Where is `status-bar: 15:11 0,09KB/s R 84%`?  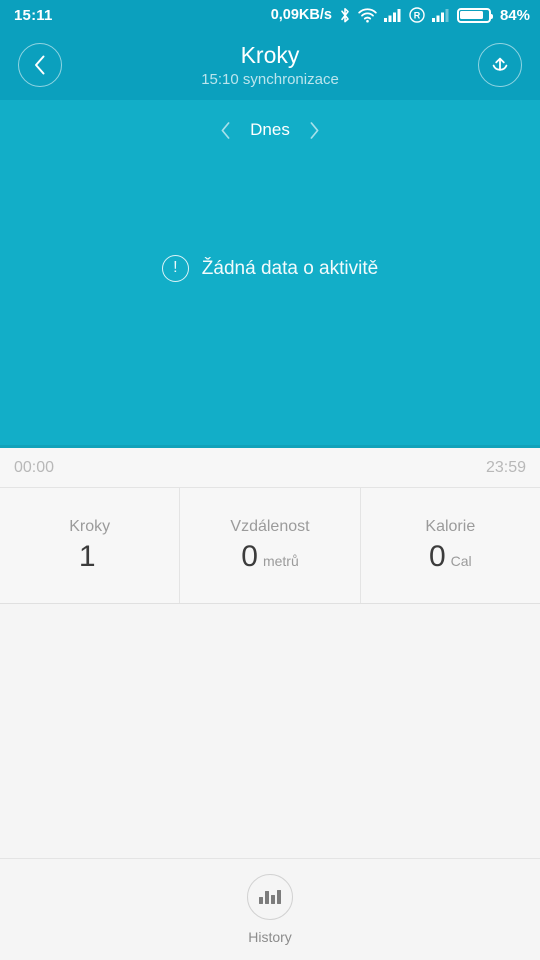
status-bar: 15:11 0,09KB/s R 84% is located at coordinates (270, 15).